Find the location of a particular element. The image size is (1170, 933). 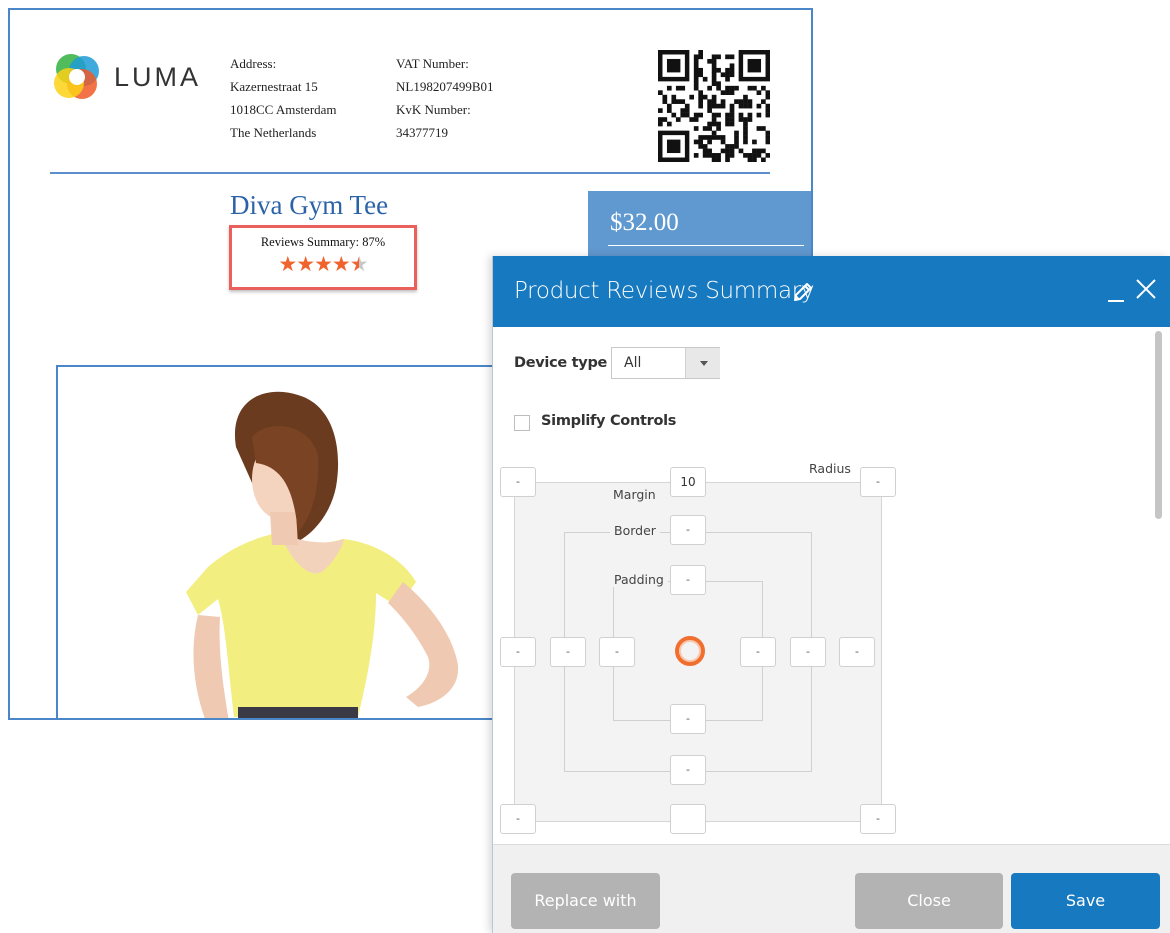

padding-top-input: - is located at coordinates (688, 580).